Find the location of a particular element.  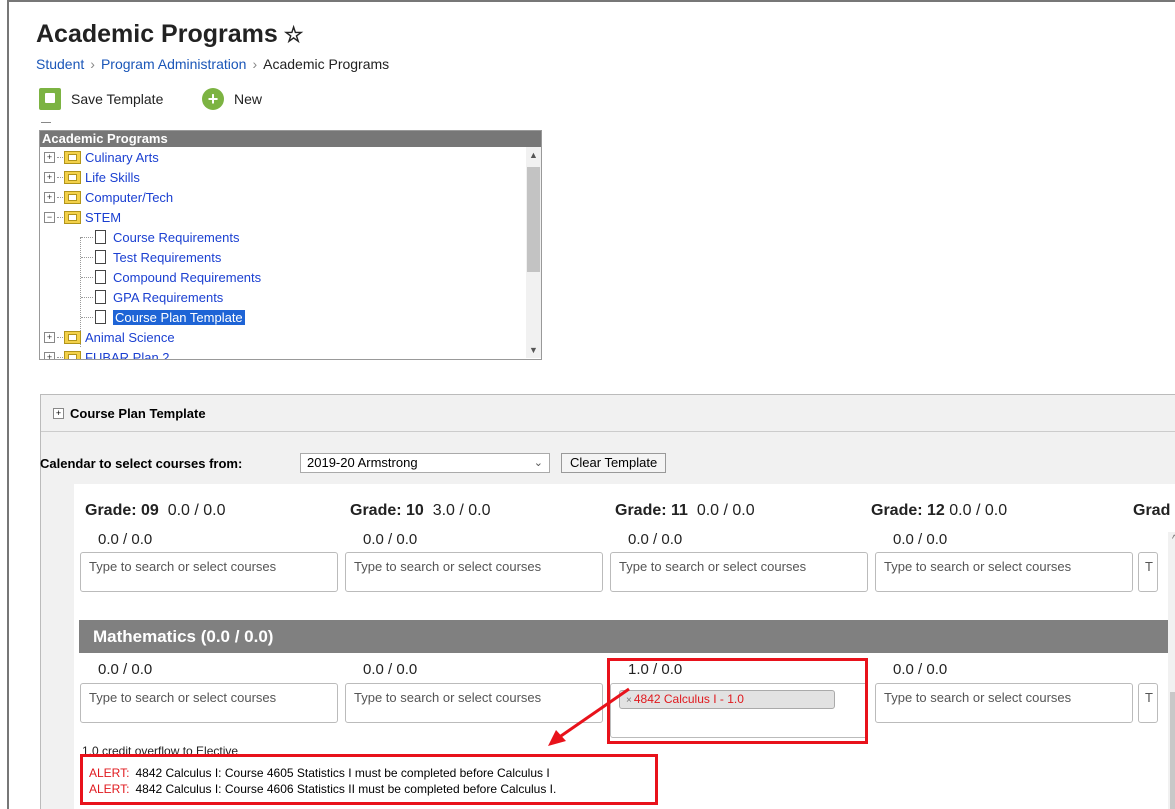

favorite-star-icon: ☆ is located at coordinates (294, 34).